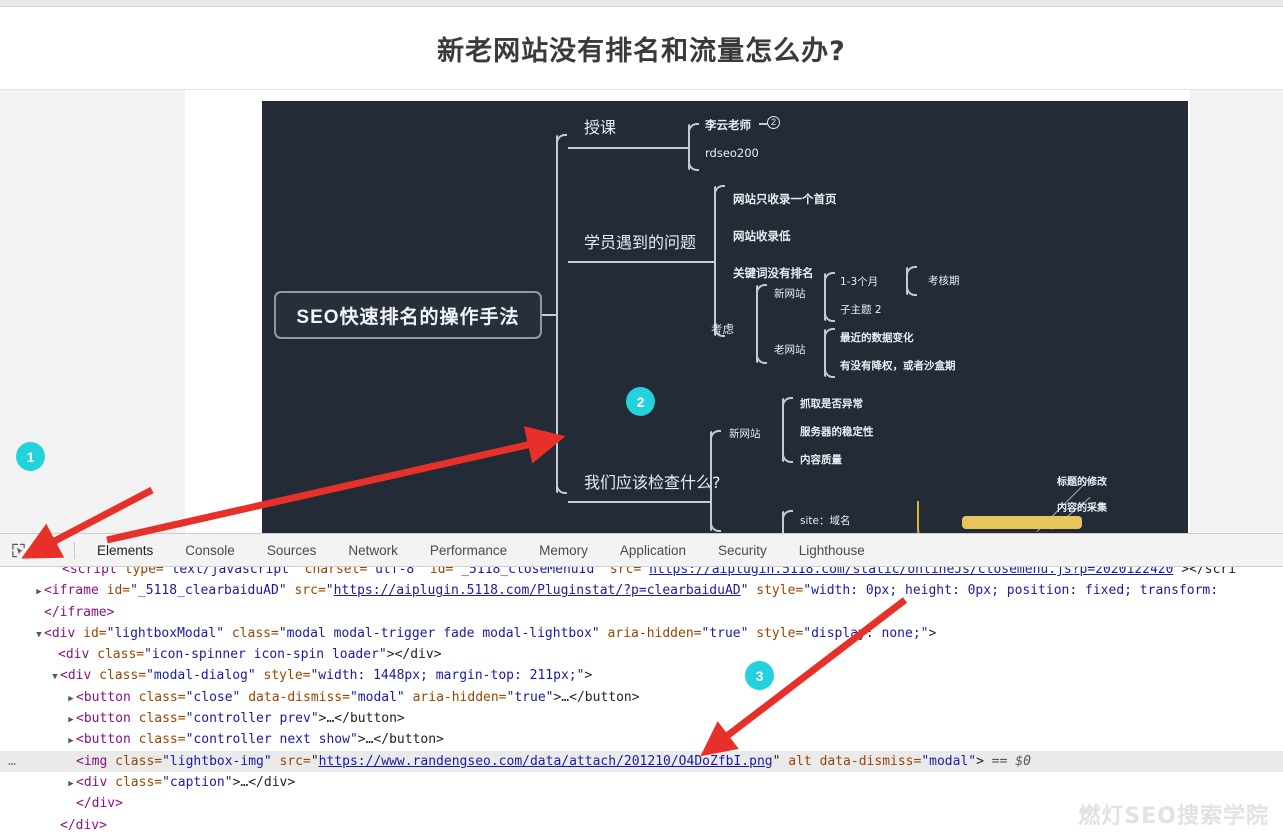  Describe the element at coordinates (796, 761) in the screenshot. I see `dom-attr: alt` at that location.